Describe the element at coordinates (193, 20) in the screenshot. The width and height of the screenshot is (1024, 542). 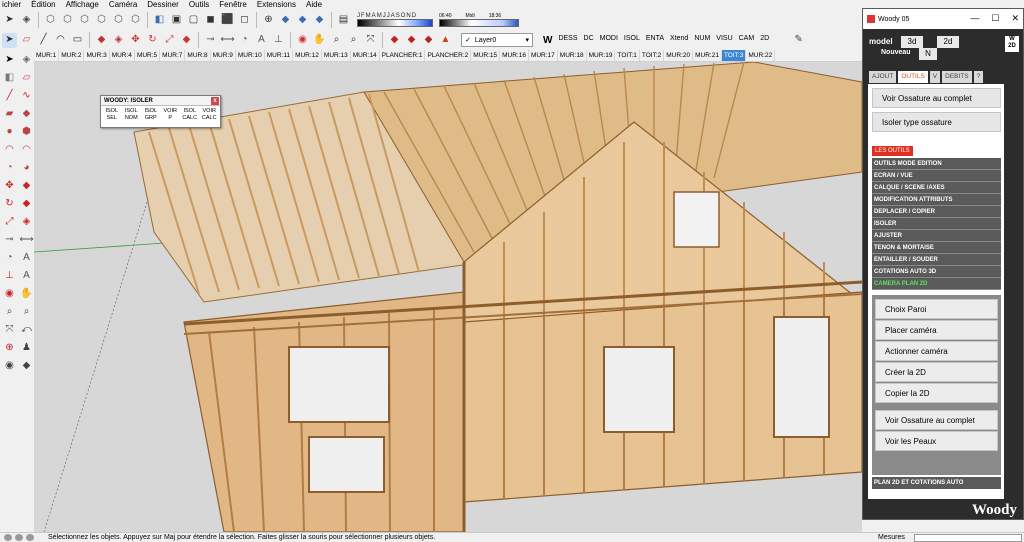
I see `hidden-line-icon: ▢` at that location.